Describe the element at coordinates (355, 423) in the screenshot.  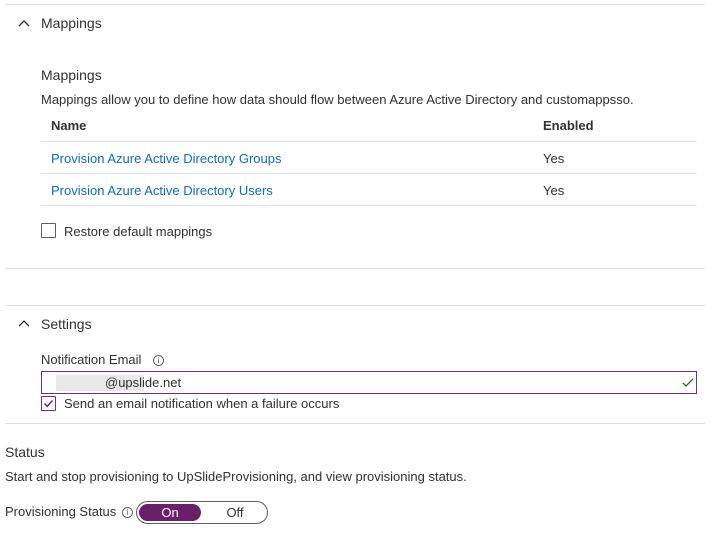
I see `settings-bottom-divider` at that location.